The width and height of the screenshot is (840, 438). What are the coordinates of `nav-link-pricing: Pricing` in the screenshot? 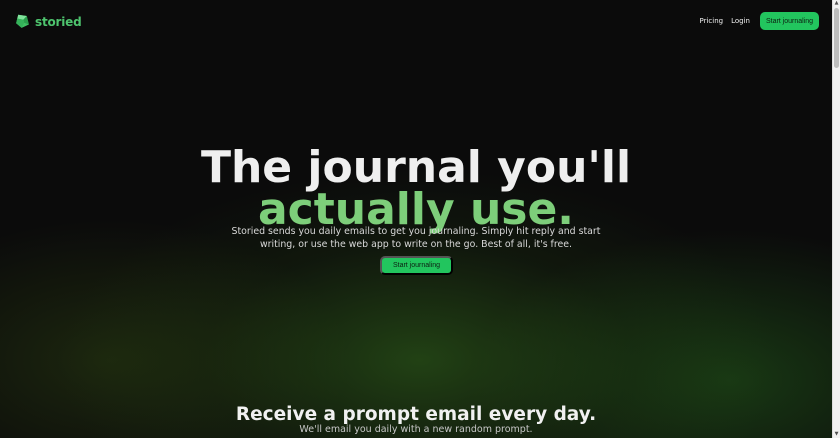 It's located at (712, 21).